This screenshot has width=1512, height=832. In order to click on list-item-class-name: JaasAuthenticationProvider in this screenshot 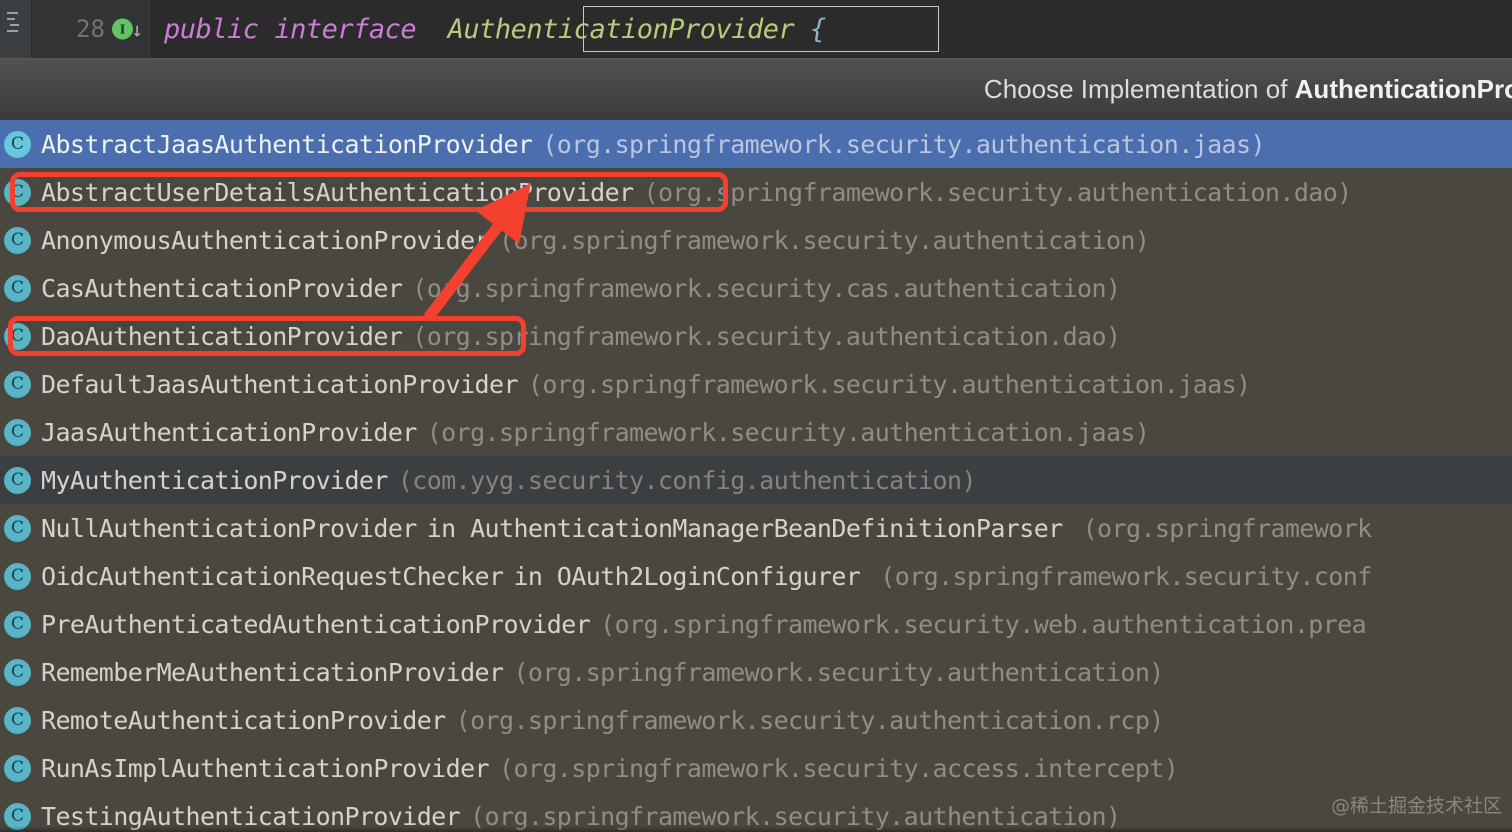, I will do `click(229, 432)`.